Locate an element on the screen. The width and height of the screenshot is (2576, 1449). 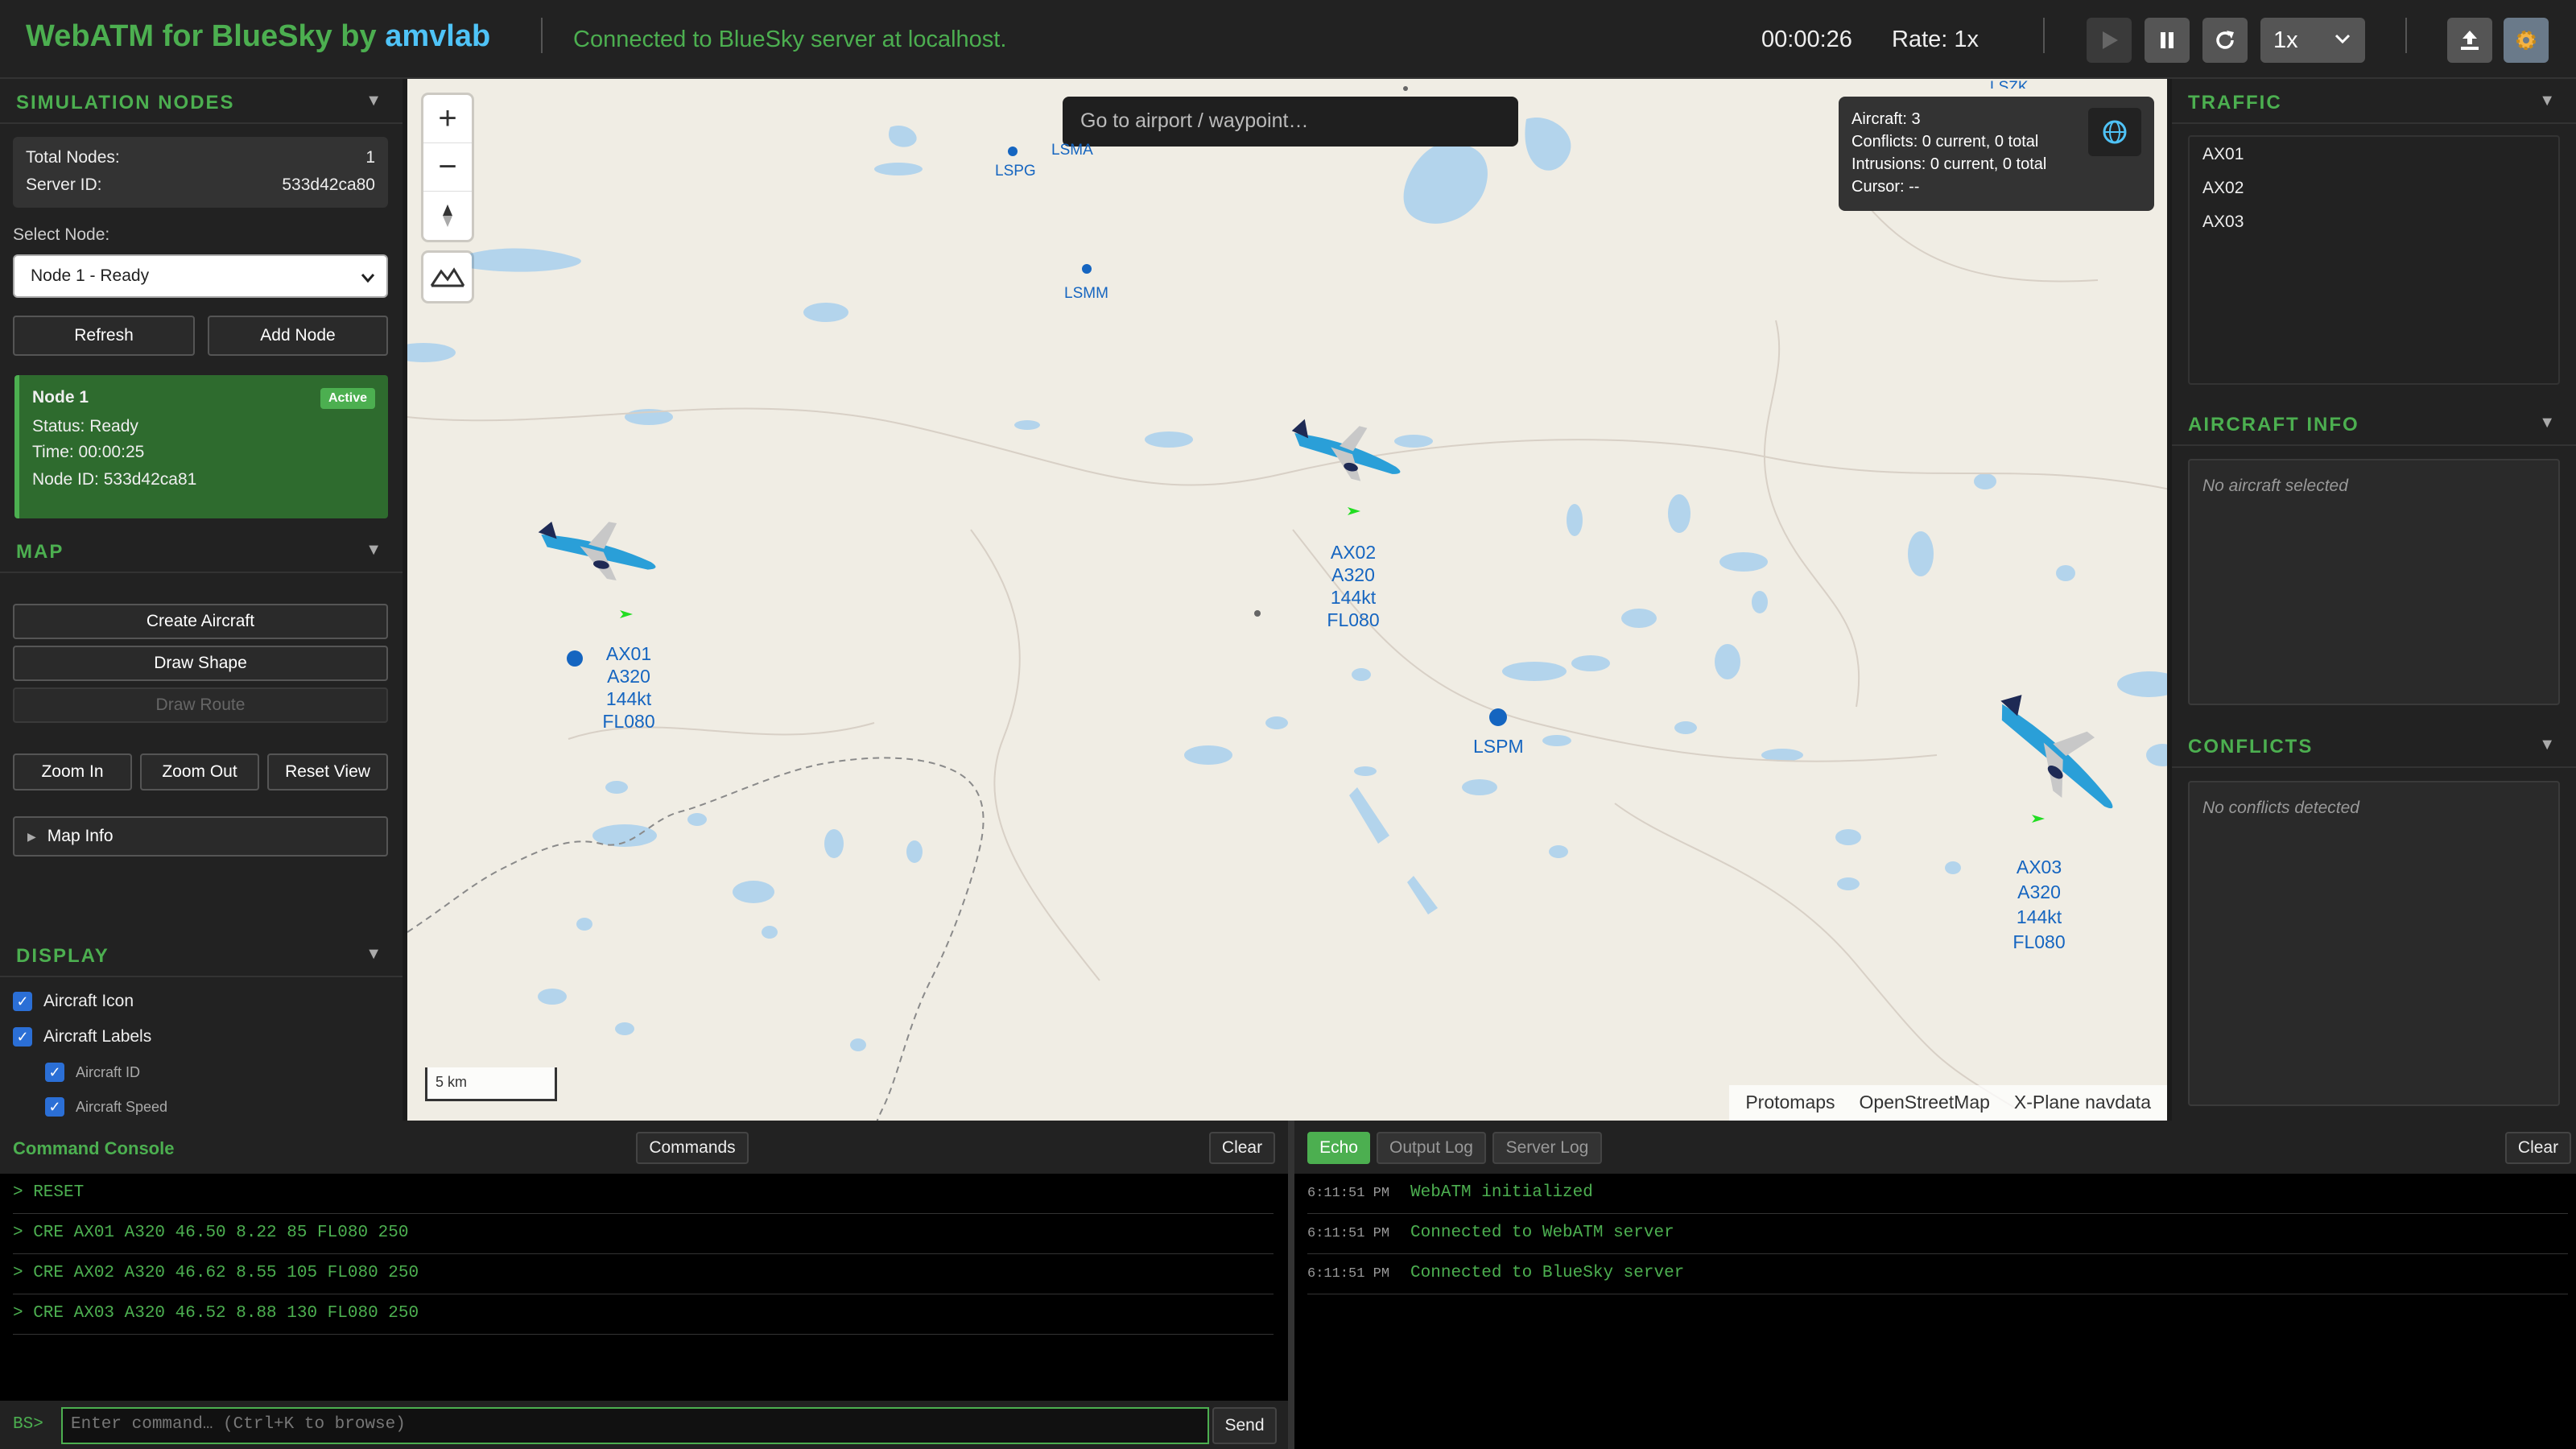
aircraft-fl: FL080 is located at coordinates (628, 721).